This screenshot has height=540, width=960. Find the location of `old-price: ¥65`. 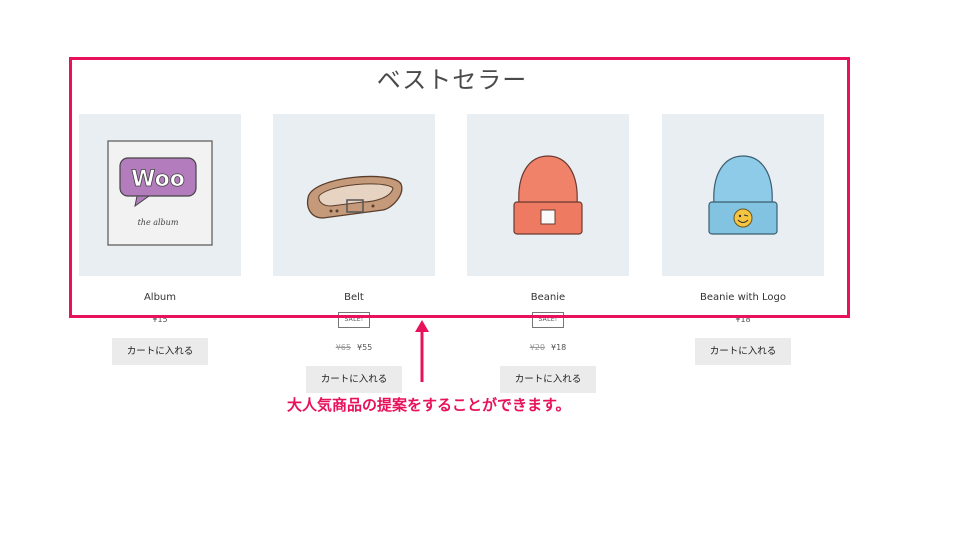

old-price: ¥65 is located at coordinates (343, 347).